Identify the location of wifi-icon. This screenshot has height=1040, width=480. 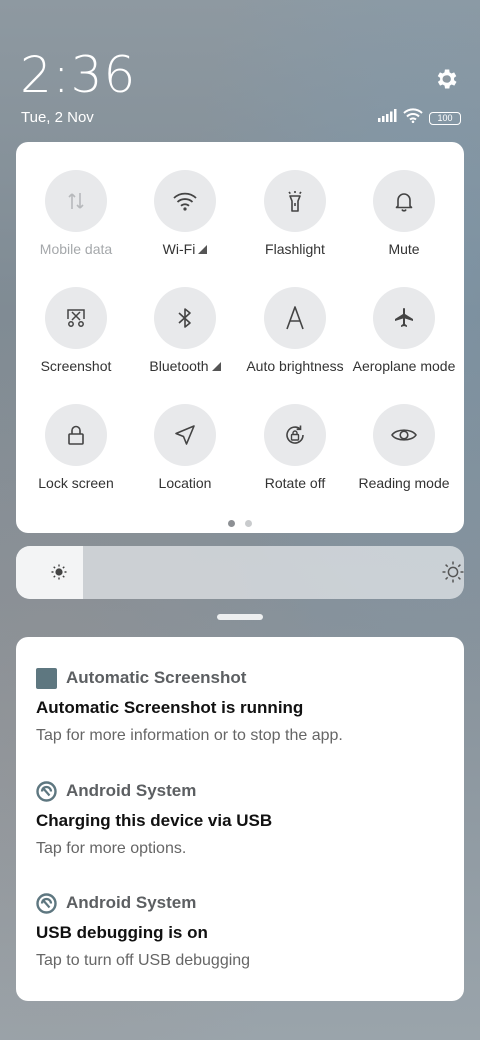
(185, 201).